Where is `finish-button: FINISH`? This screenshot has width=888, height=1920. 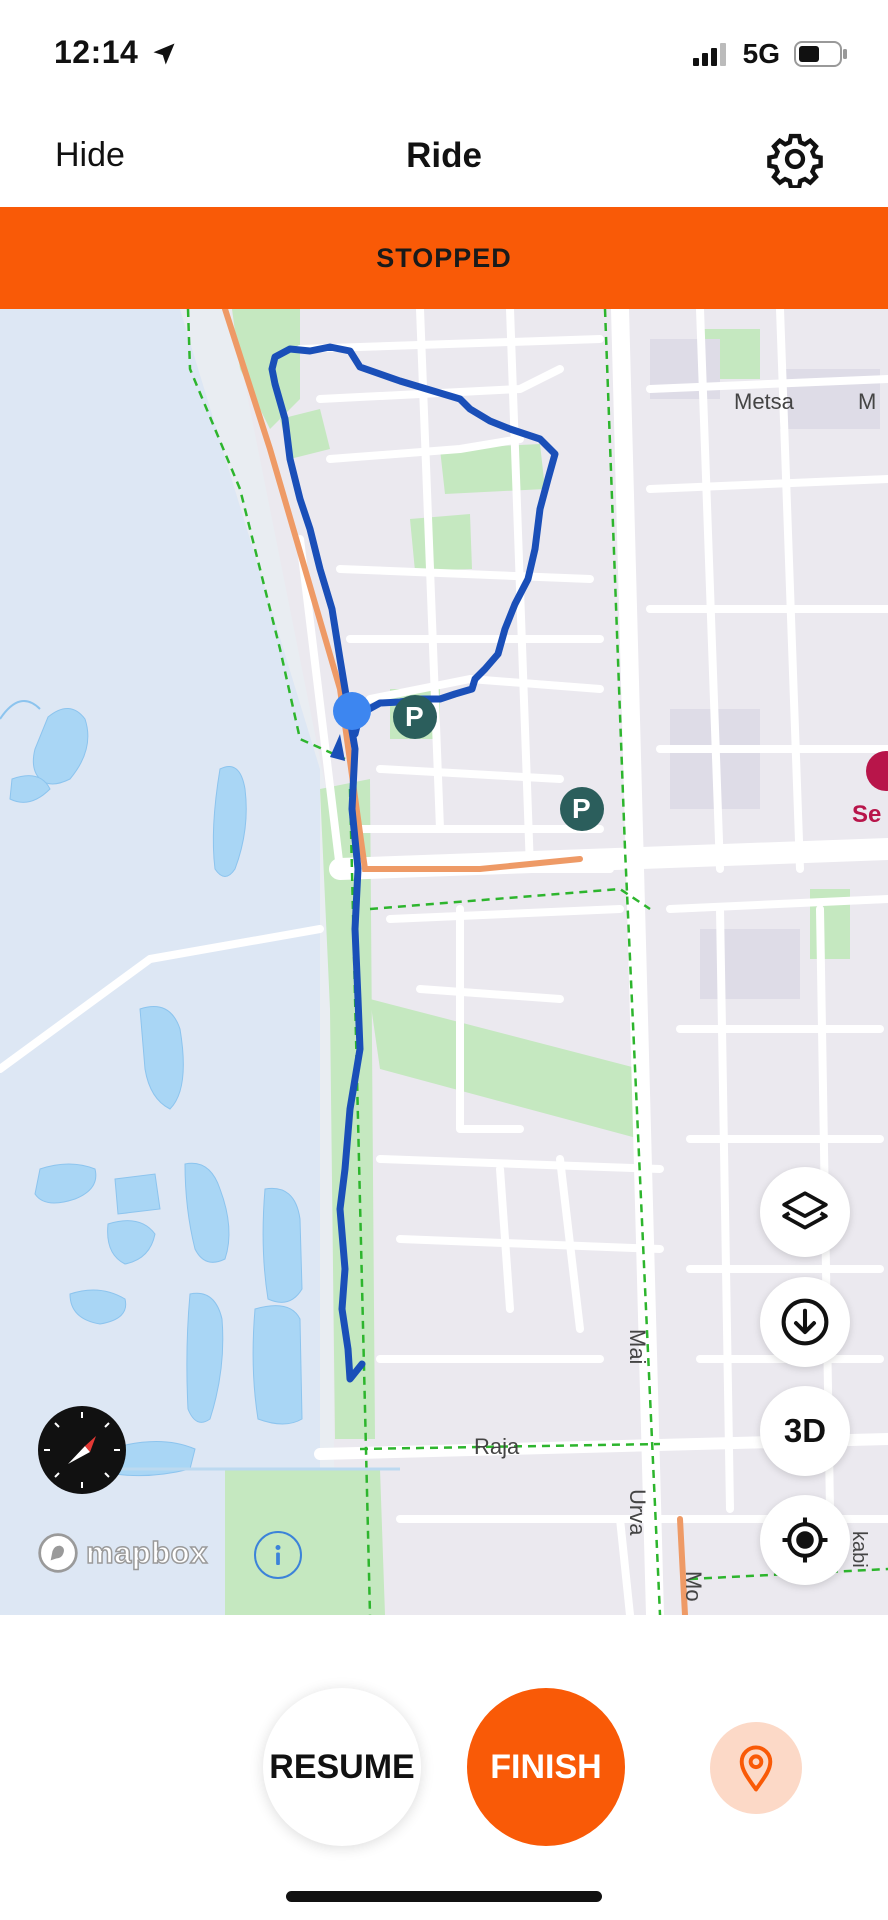
finish-button: FINISH is located at coordinates (546, 1767).